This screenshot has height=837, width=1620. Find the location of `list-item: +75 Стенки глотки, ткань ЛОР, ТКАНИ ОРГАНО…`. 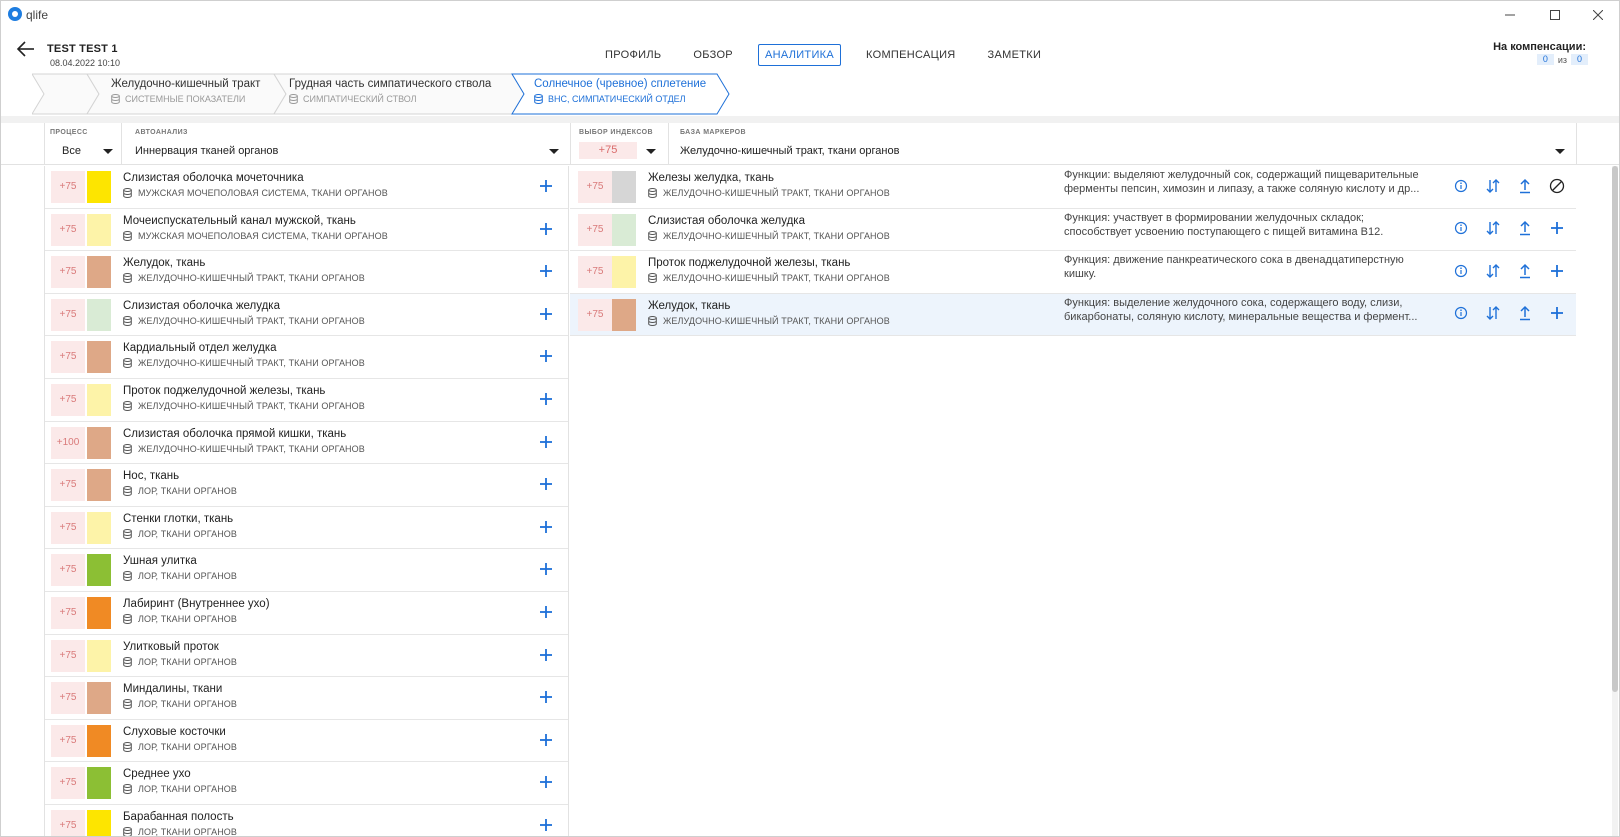

list-item: +75 Стенки глотки, ткань ЛОР, ТКАНИ ОРГАНО… is located at coordinates (306, 528).